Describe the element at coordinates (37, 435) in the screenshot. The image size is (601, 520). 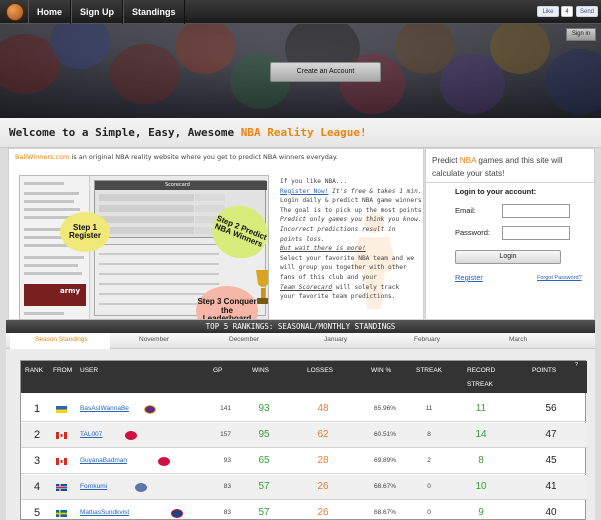
I see `cell-rank: 2` at that location.